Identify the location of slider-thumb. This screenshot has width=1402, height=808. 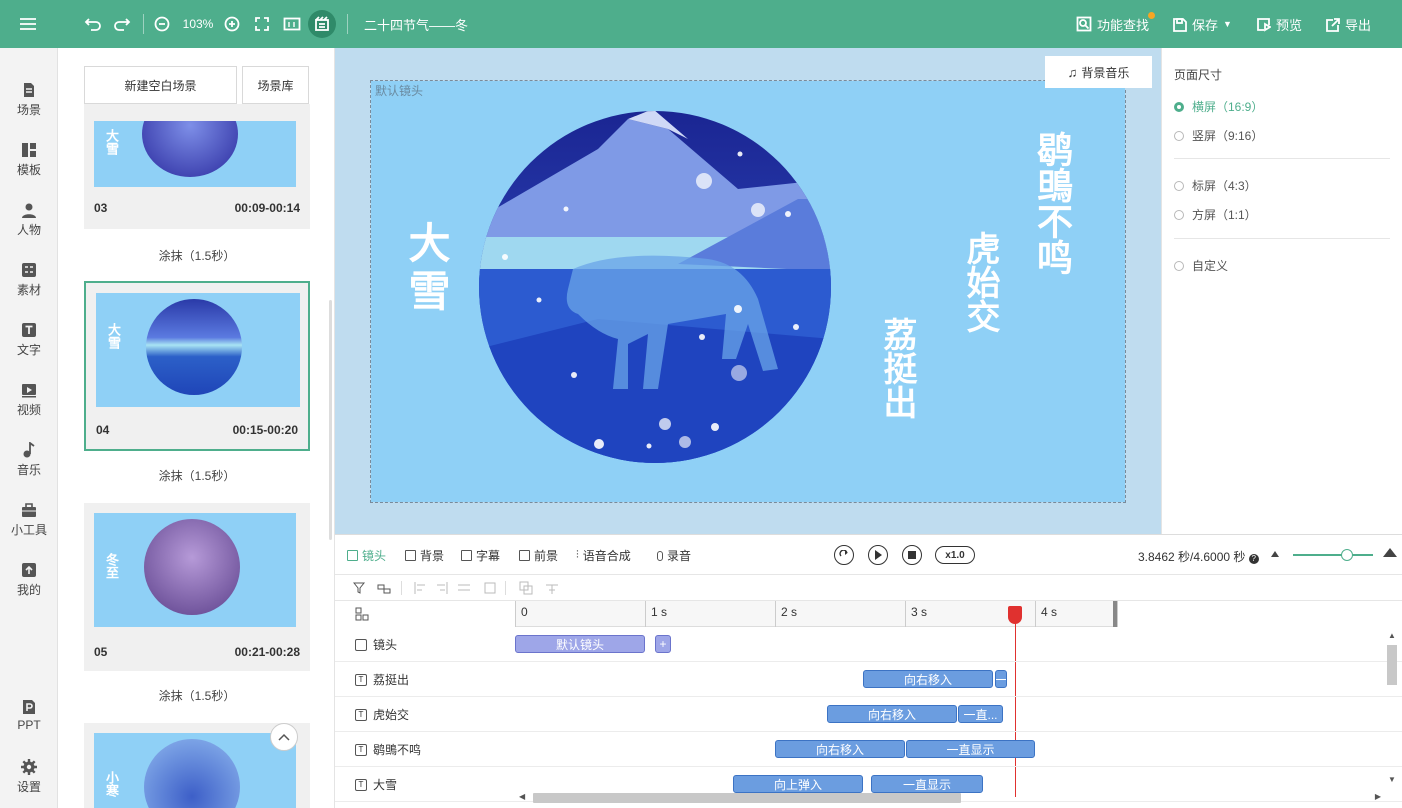
(1347, 555).